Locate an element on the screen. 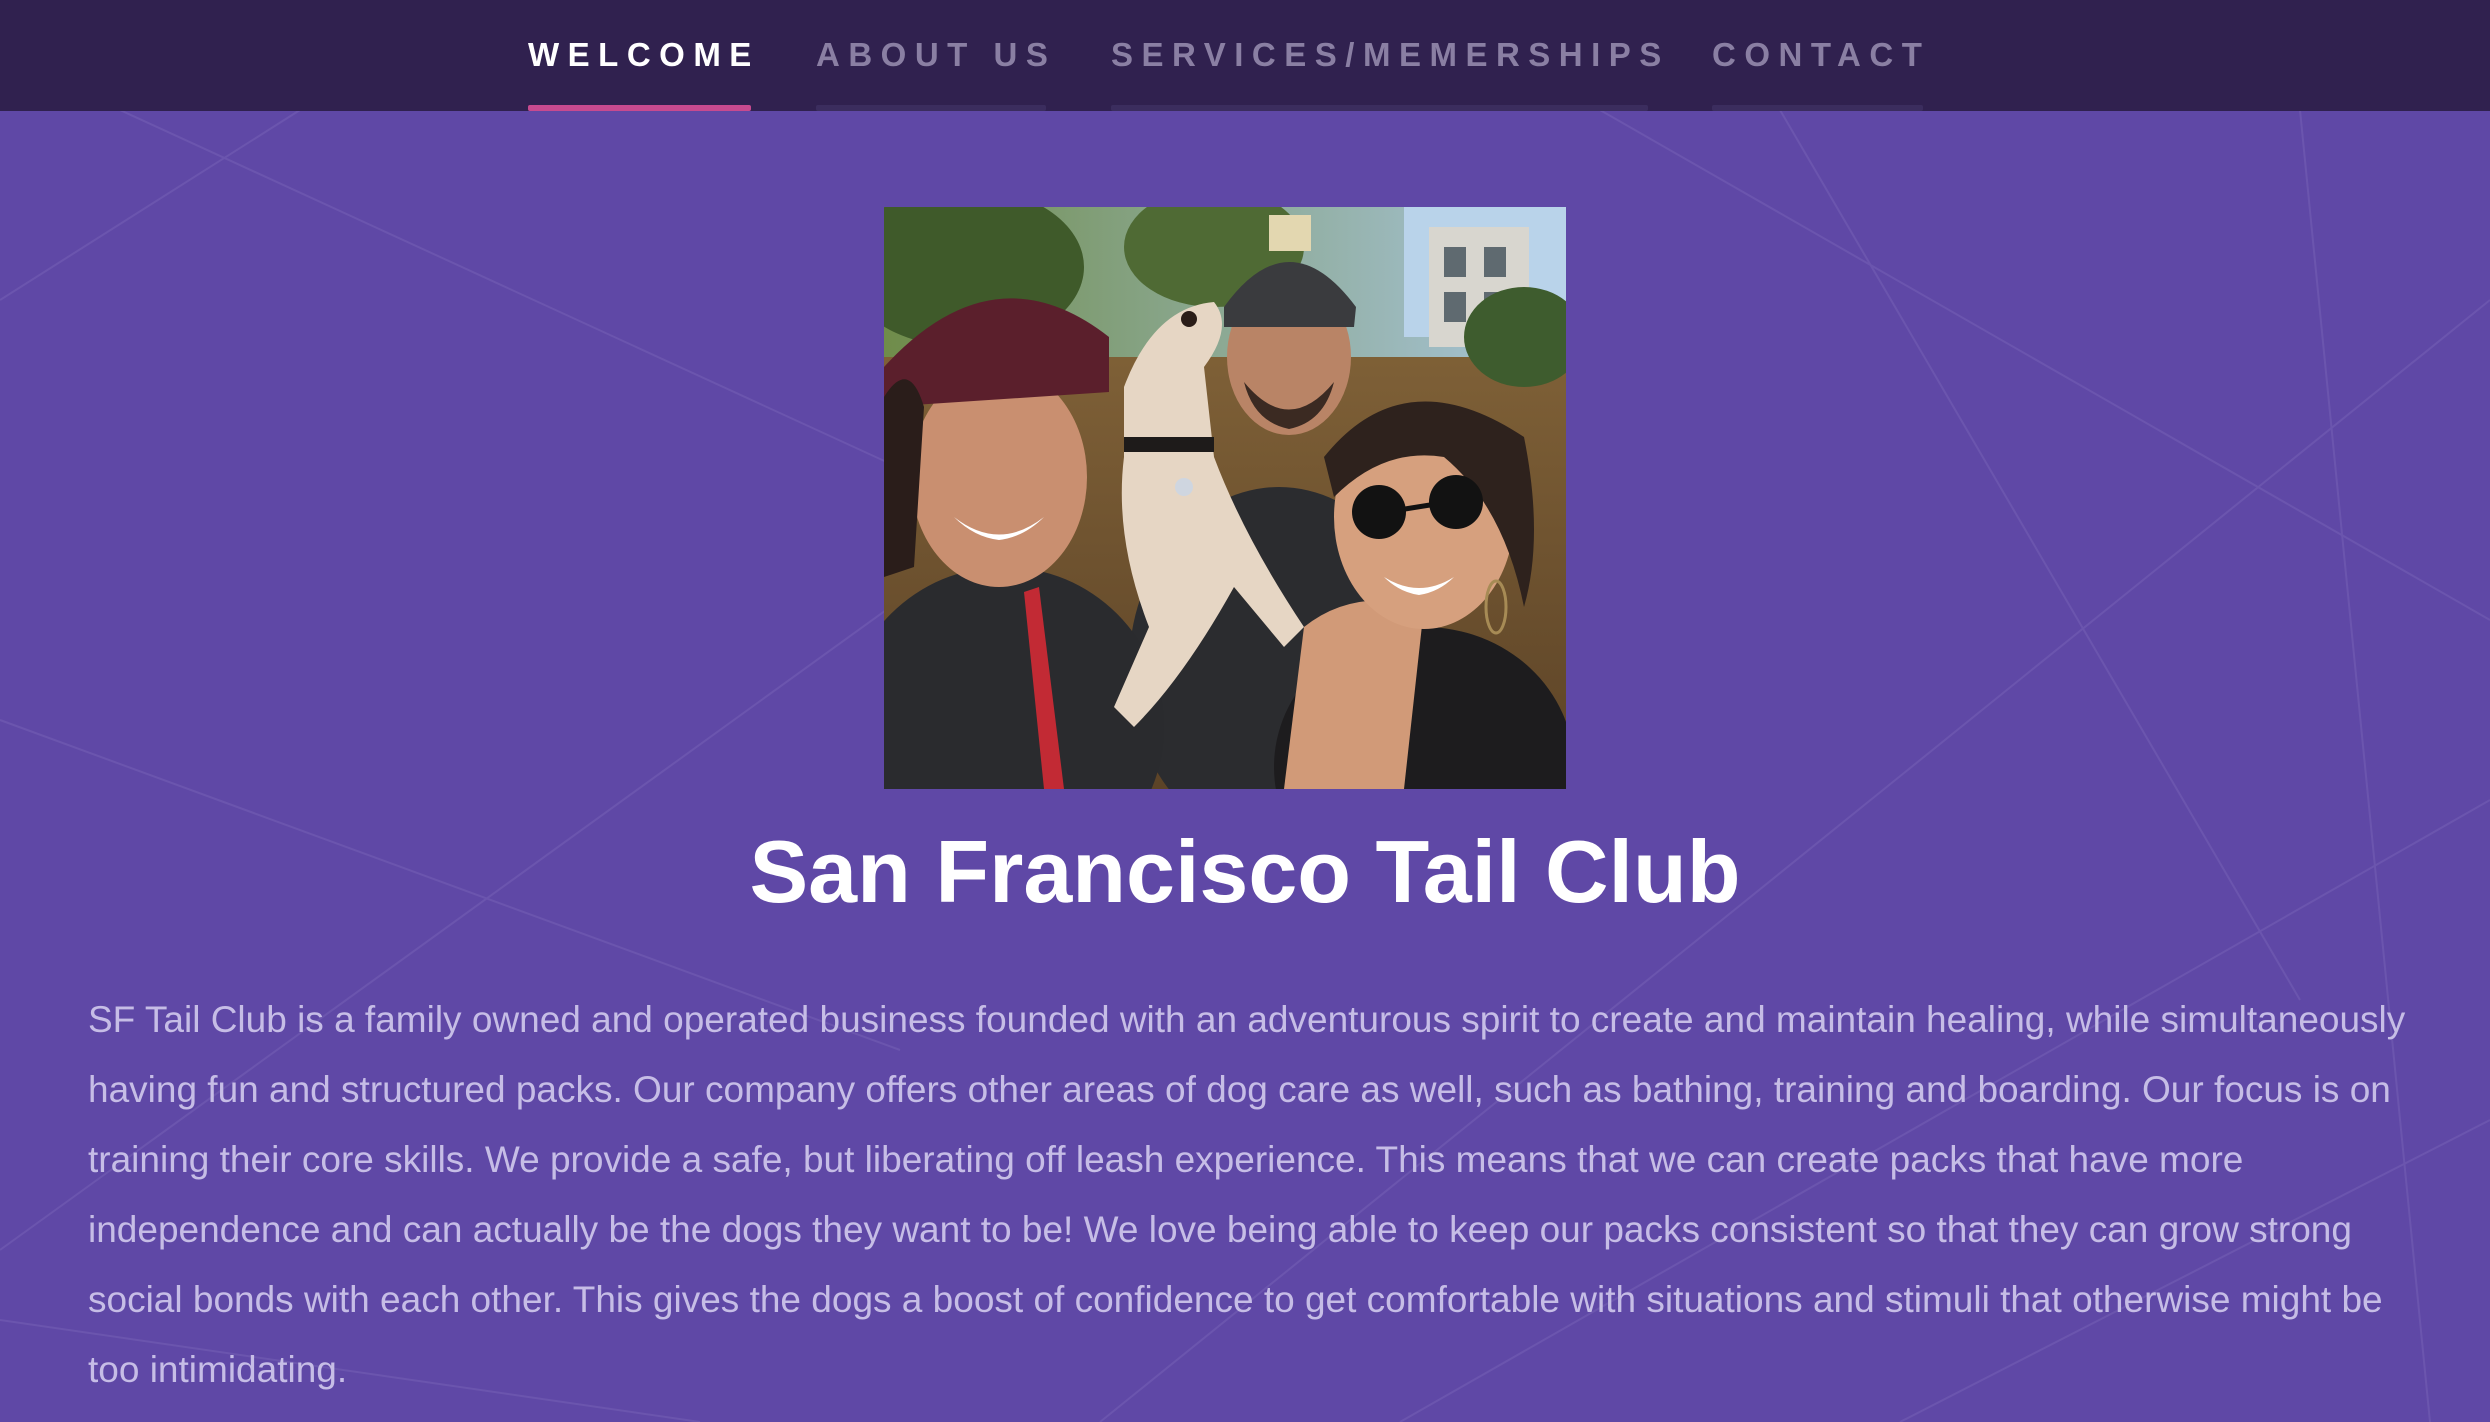  nav-item-welcome: WELCOME is located at coordinates (639, 55).